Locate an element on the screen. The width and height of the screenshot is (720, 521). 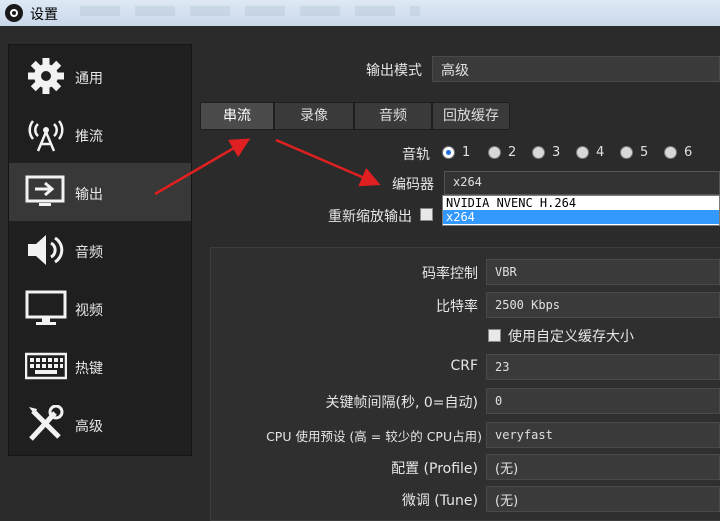
sidebar-item-hotkeys: 热键 is located at coordinates (100, 366).